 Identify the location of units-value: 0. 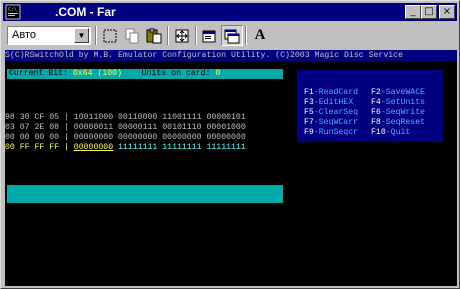
(218, 73).